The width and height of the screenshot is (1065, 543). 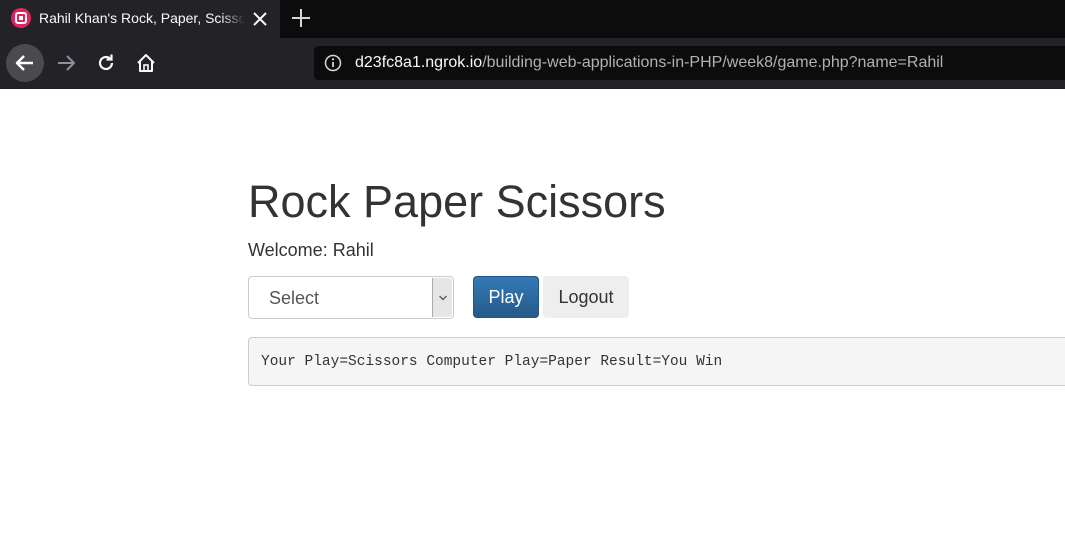 I want to click on back-button, so click(x=25, y=63).